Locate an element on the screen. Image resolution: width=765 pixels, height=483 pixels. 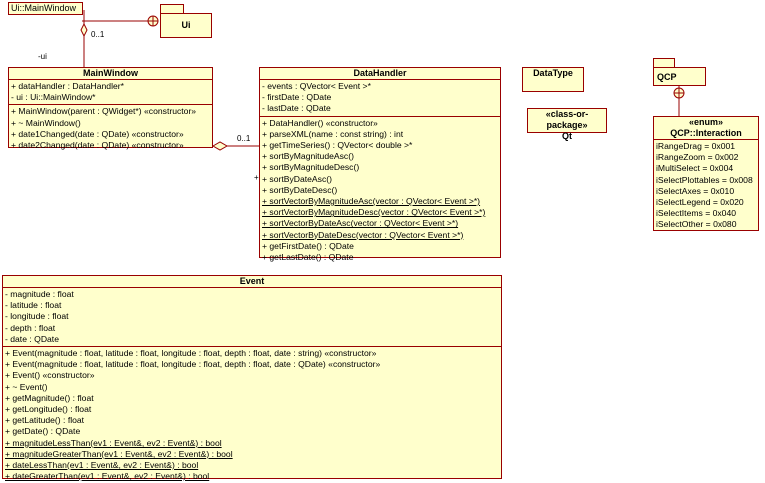
interaction-literal: iSelectItems = 0x040 is located at coordinates (696, 213).